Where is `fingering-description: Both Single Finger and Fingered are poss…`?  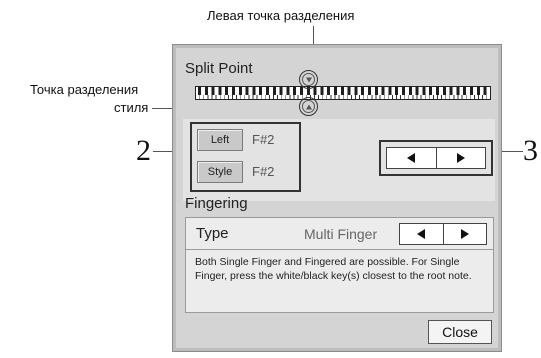
fingering-description: Both Single Finger and Fingered are poss… is located at coordinates (333, 269).